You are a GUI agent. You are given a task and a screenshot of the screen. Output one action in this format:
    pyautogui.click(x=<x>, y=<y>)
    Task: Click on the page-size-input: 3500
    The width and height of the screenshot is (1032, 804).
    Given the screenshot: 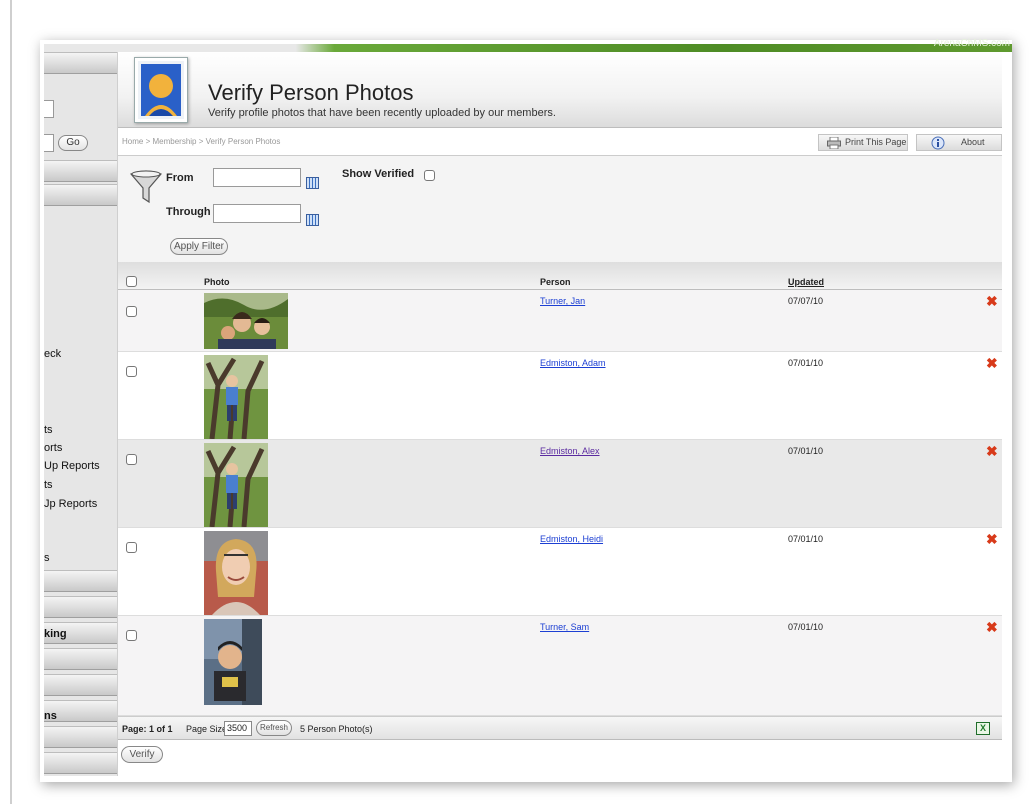 What is the action you would take?
    pyautogui.click(x=238, y=728)
    